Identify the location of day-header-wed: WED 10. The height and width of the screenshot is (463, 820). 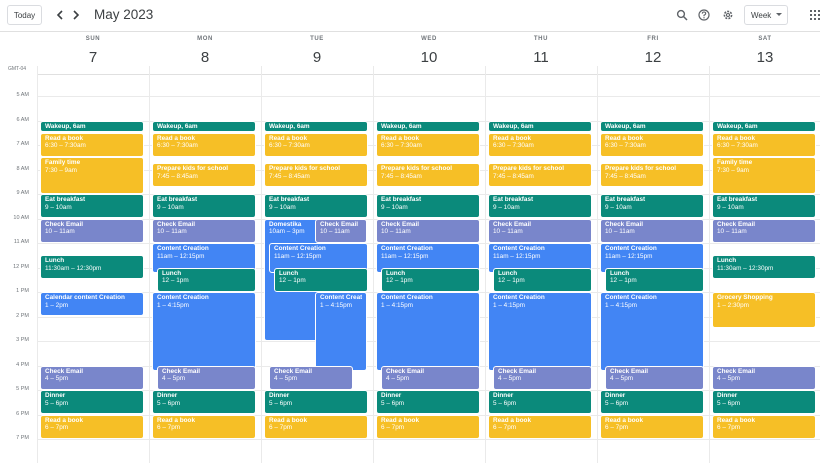
(429, 51).